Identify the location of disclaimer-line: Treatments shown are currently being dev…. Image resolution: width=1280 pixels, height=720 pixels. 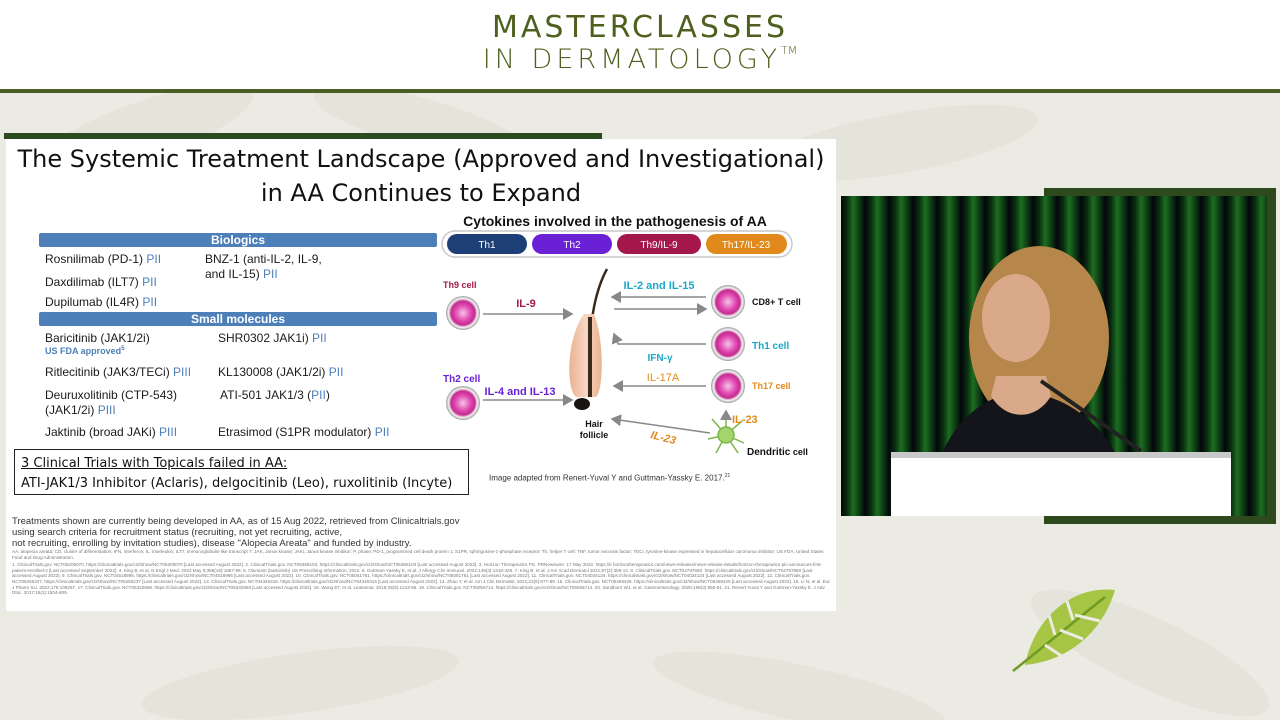
(236, 521).